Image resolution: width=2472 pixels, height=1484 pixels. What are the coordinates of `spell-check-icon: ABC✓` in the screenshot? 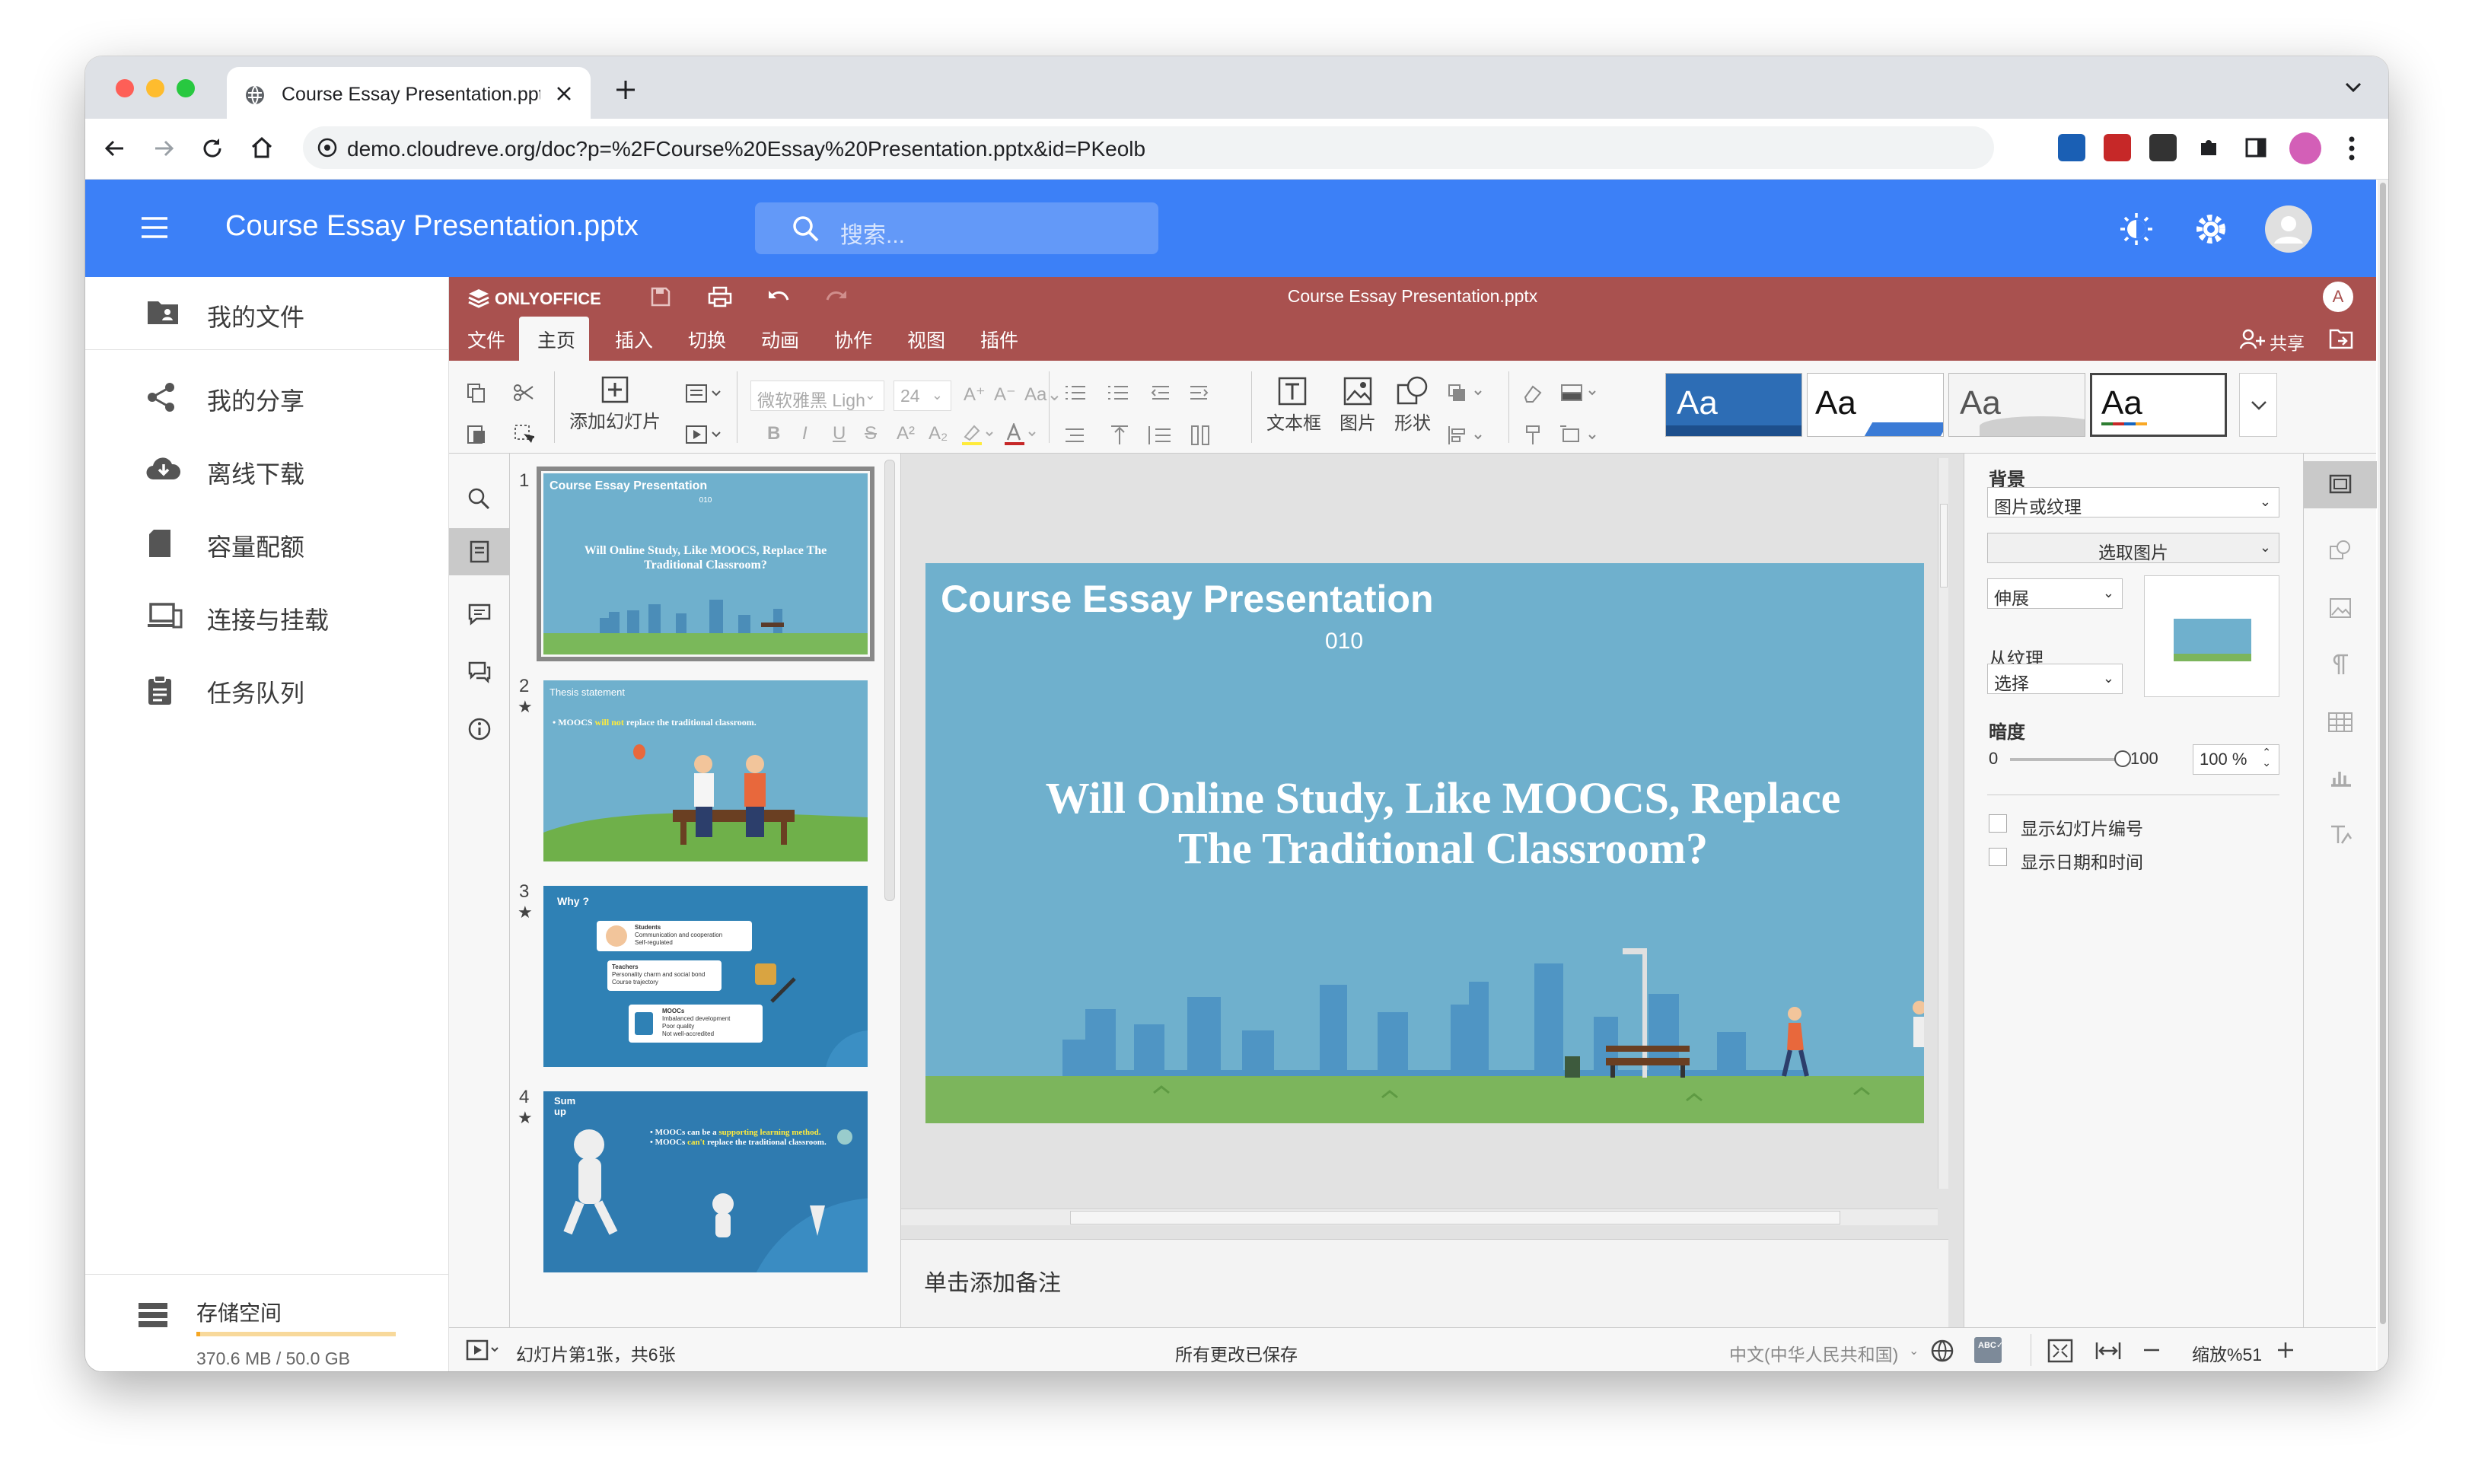 It's located at (1988, 1350).